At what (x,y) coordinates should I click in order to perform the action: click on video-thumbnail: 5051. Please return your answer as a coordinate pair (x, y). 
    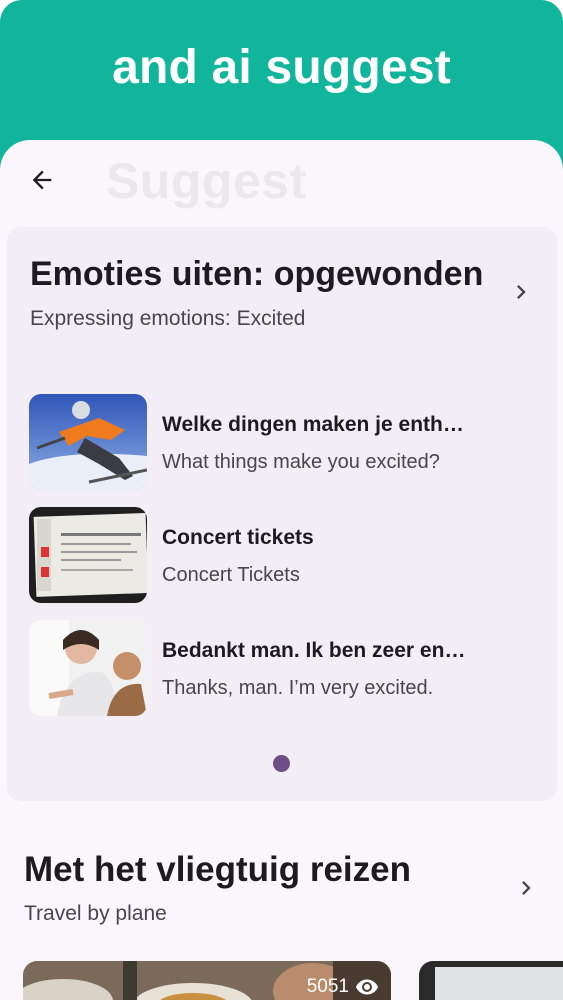
    Looking at the image, I should click on (207, 980).